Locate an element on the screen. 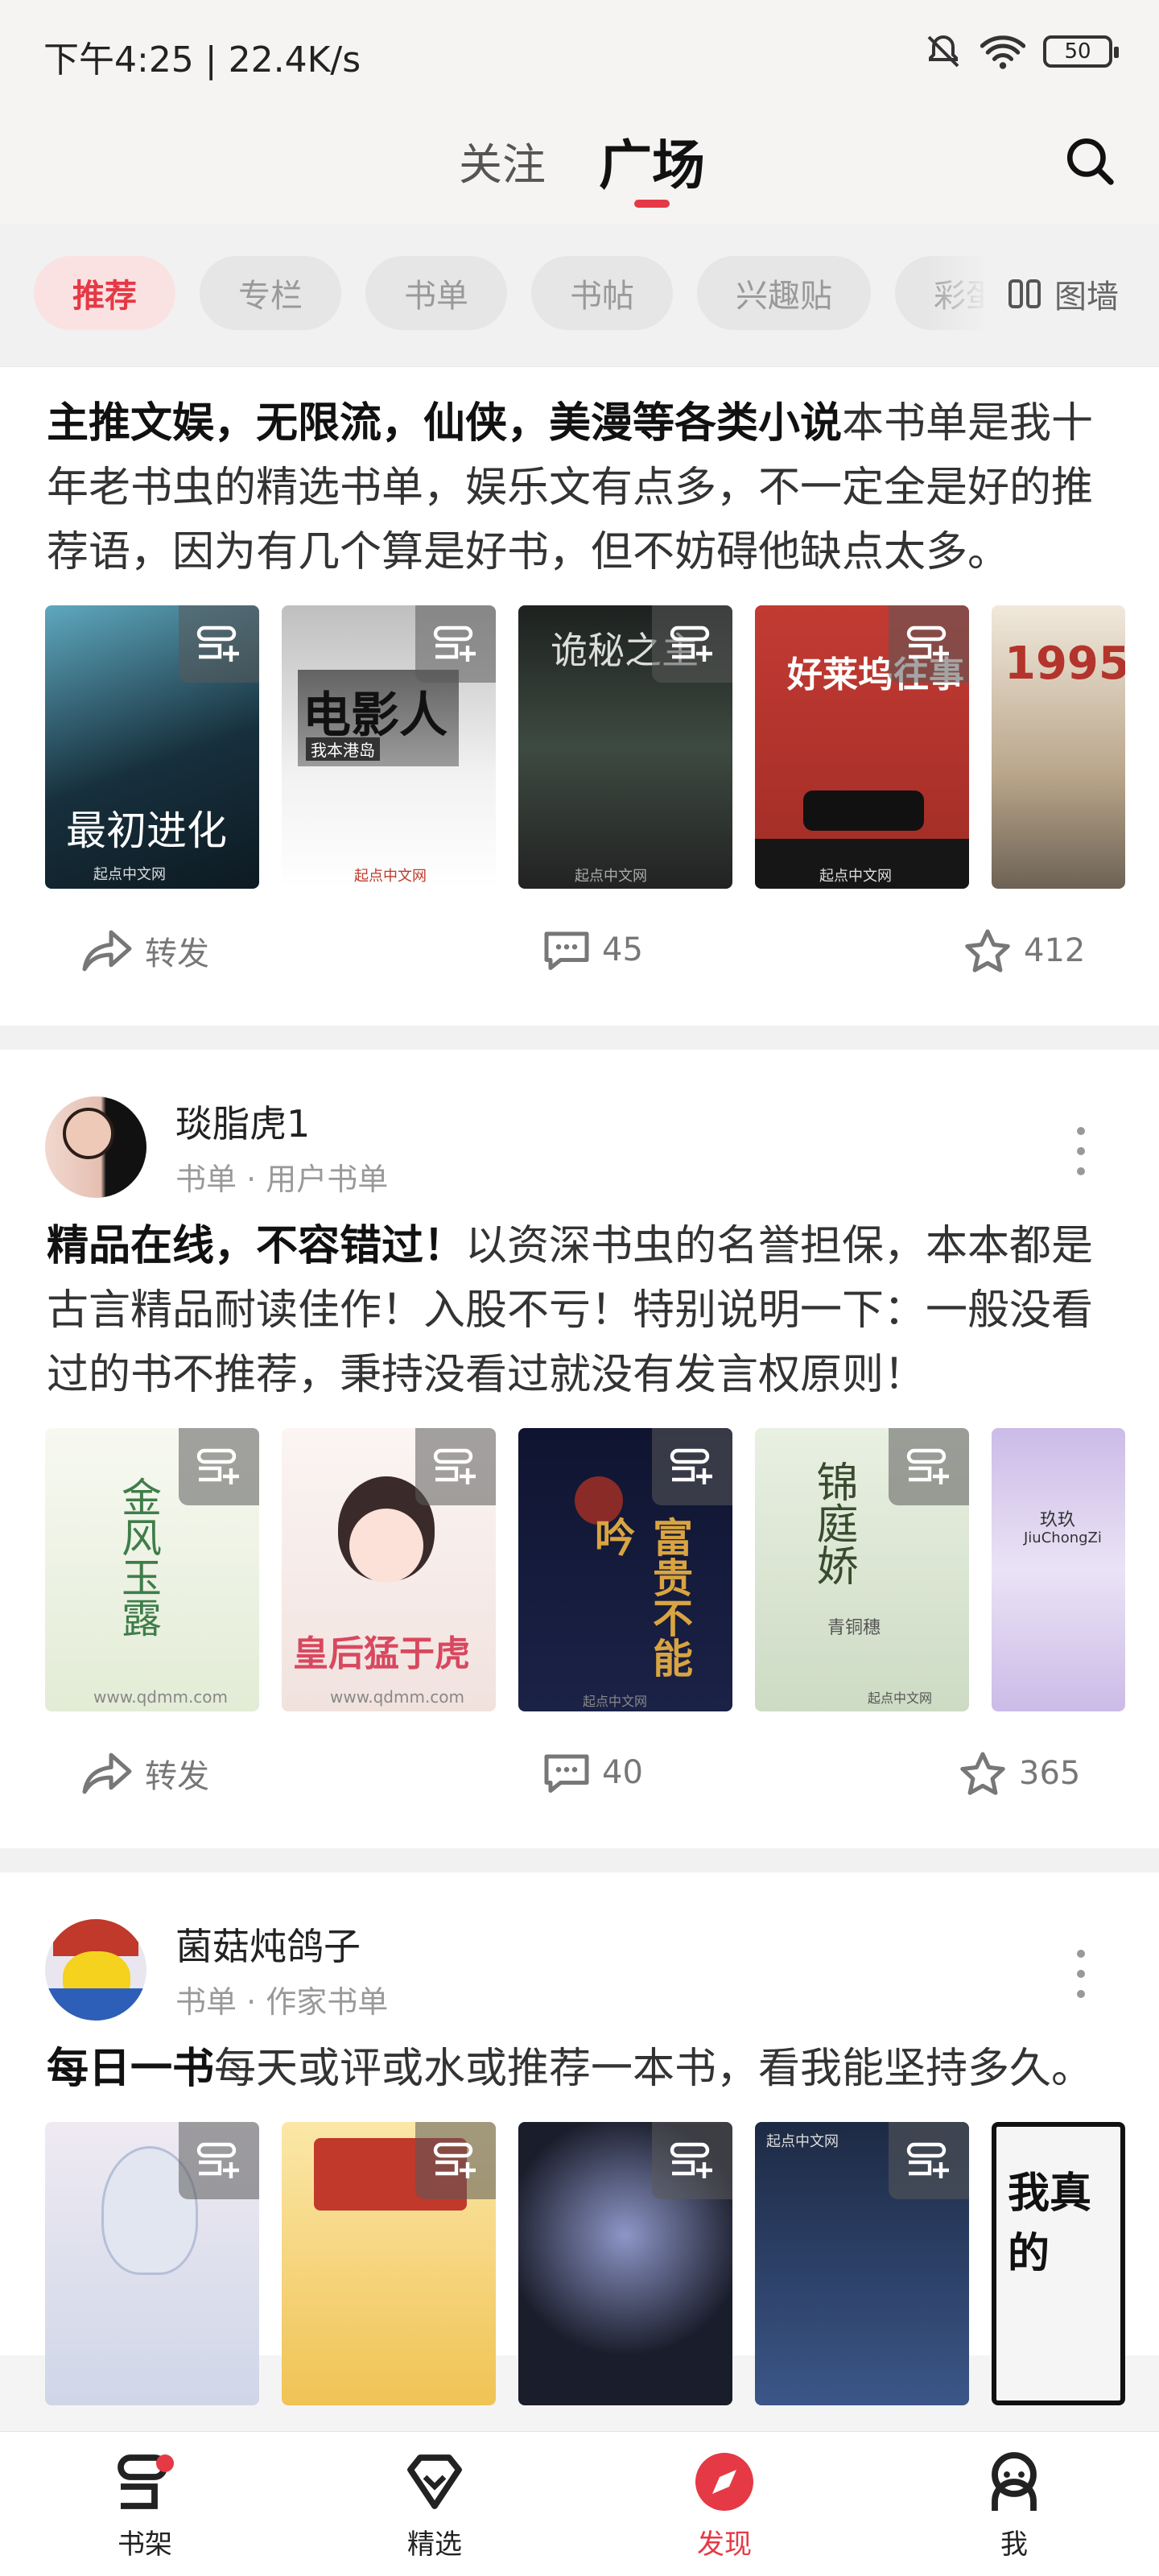 This screenshot has width=1159, height=2576. status-time: 下午4:25 | 22.4K/s is located at coordinates (202, 59).